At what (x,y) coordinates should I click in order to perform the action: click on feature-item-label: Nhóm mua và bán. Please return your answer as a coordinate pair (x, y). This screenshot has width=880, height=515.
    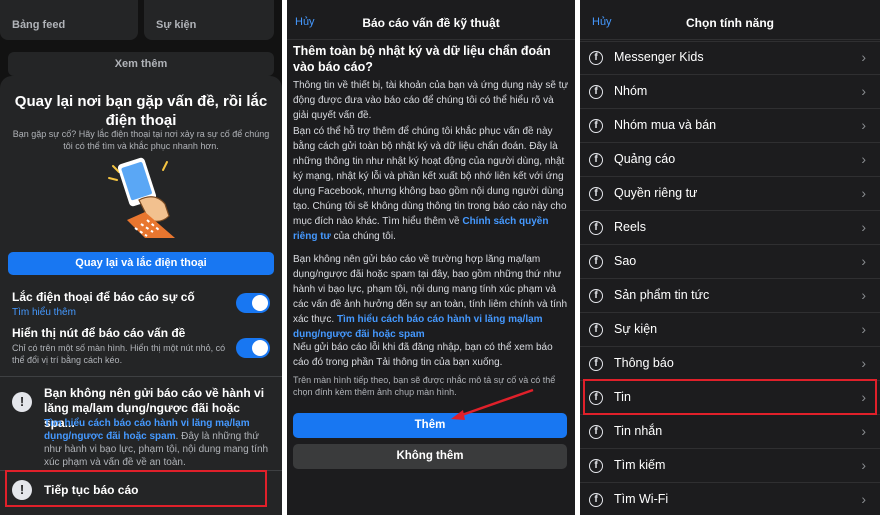
    Looking at the image, I should click on (665, 125).